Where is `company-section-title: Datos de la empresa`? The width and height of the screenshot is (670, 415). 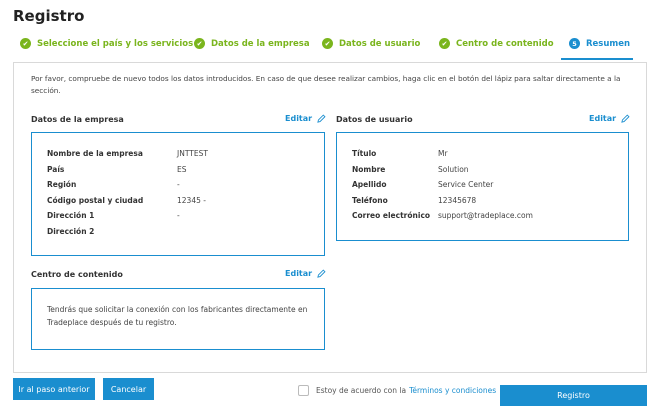
company-section-title: Datos de la empresa is located at coordinates (77, 119).